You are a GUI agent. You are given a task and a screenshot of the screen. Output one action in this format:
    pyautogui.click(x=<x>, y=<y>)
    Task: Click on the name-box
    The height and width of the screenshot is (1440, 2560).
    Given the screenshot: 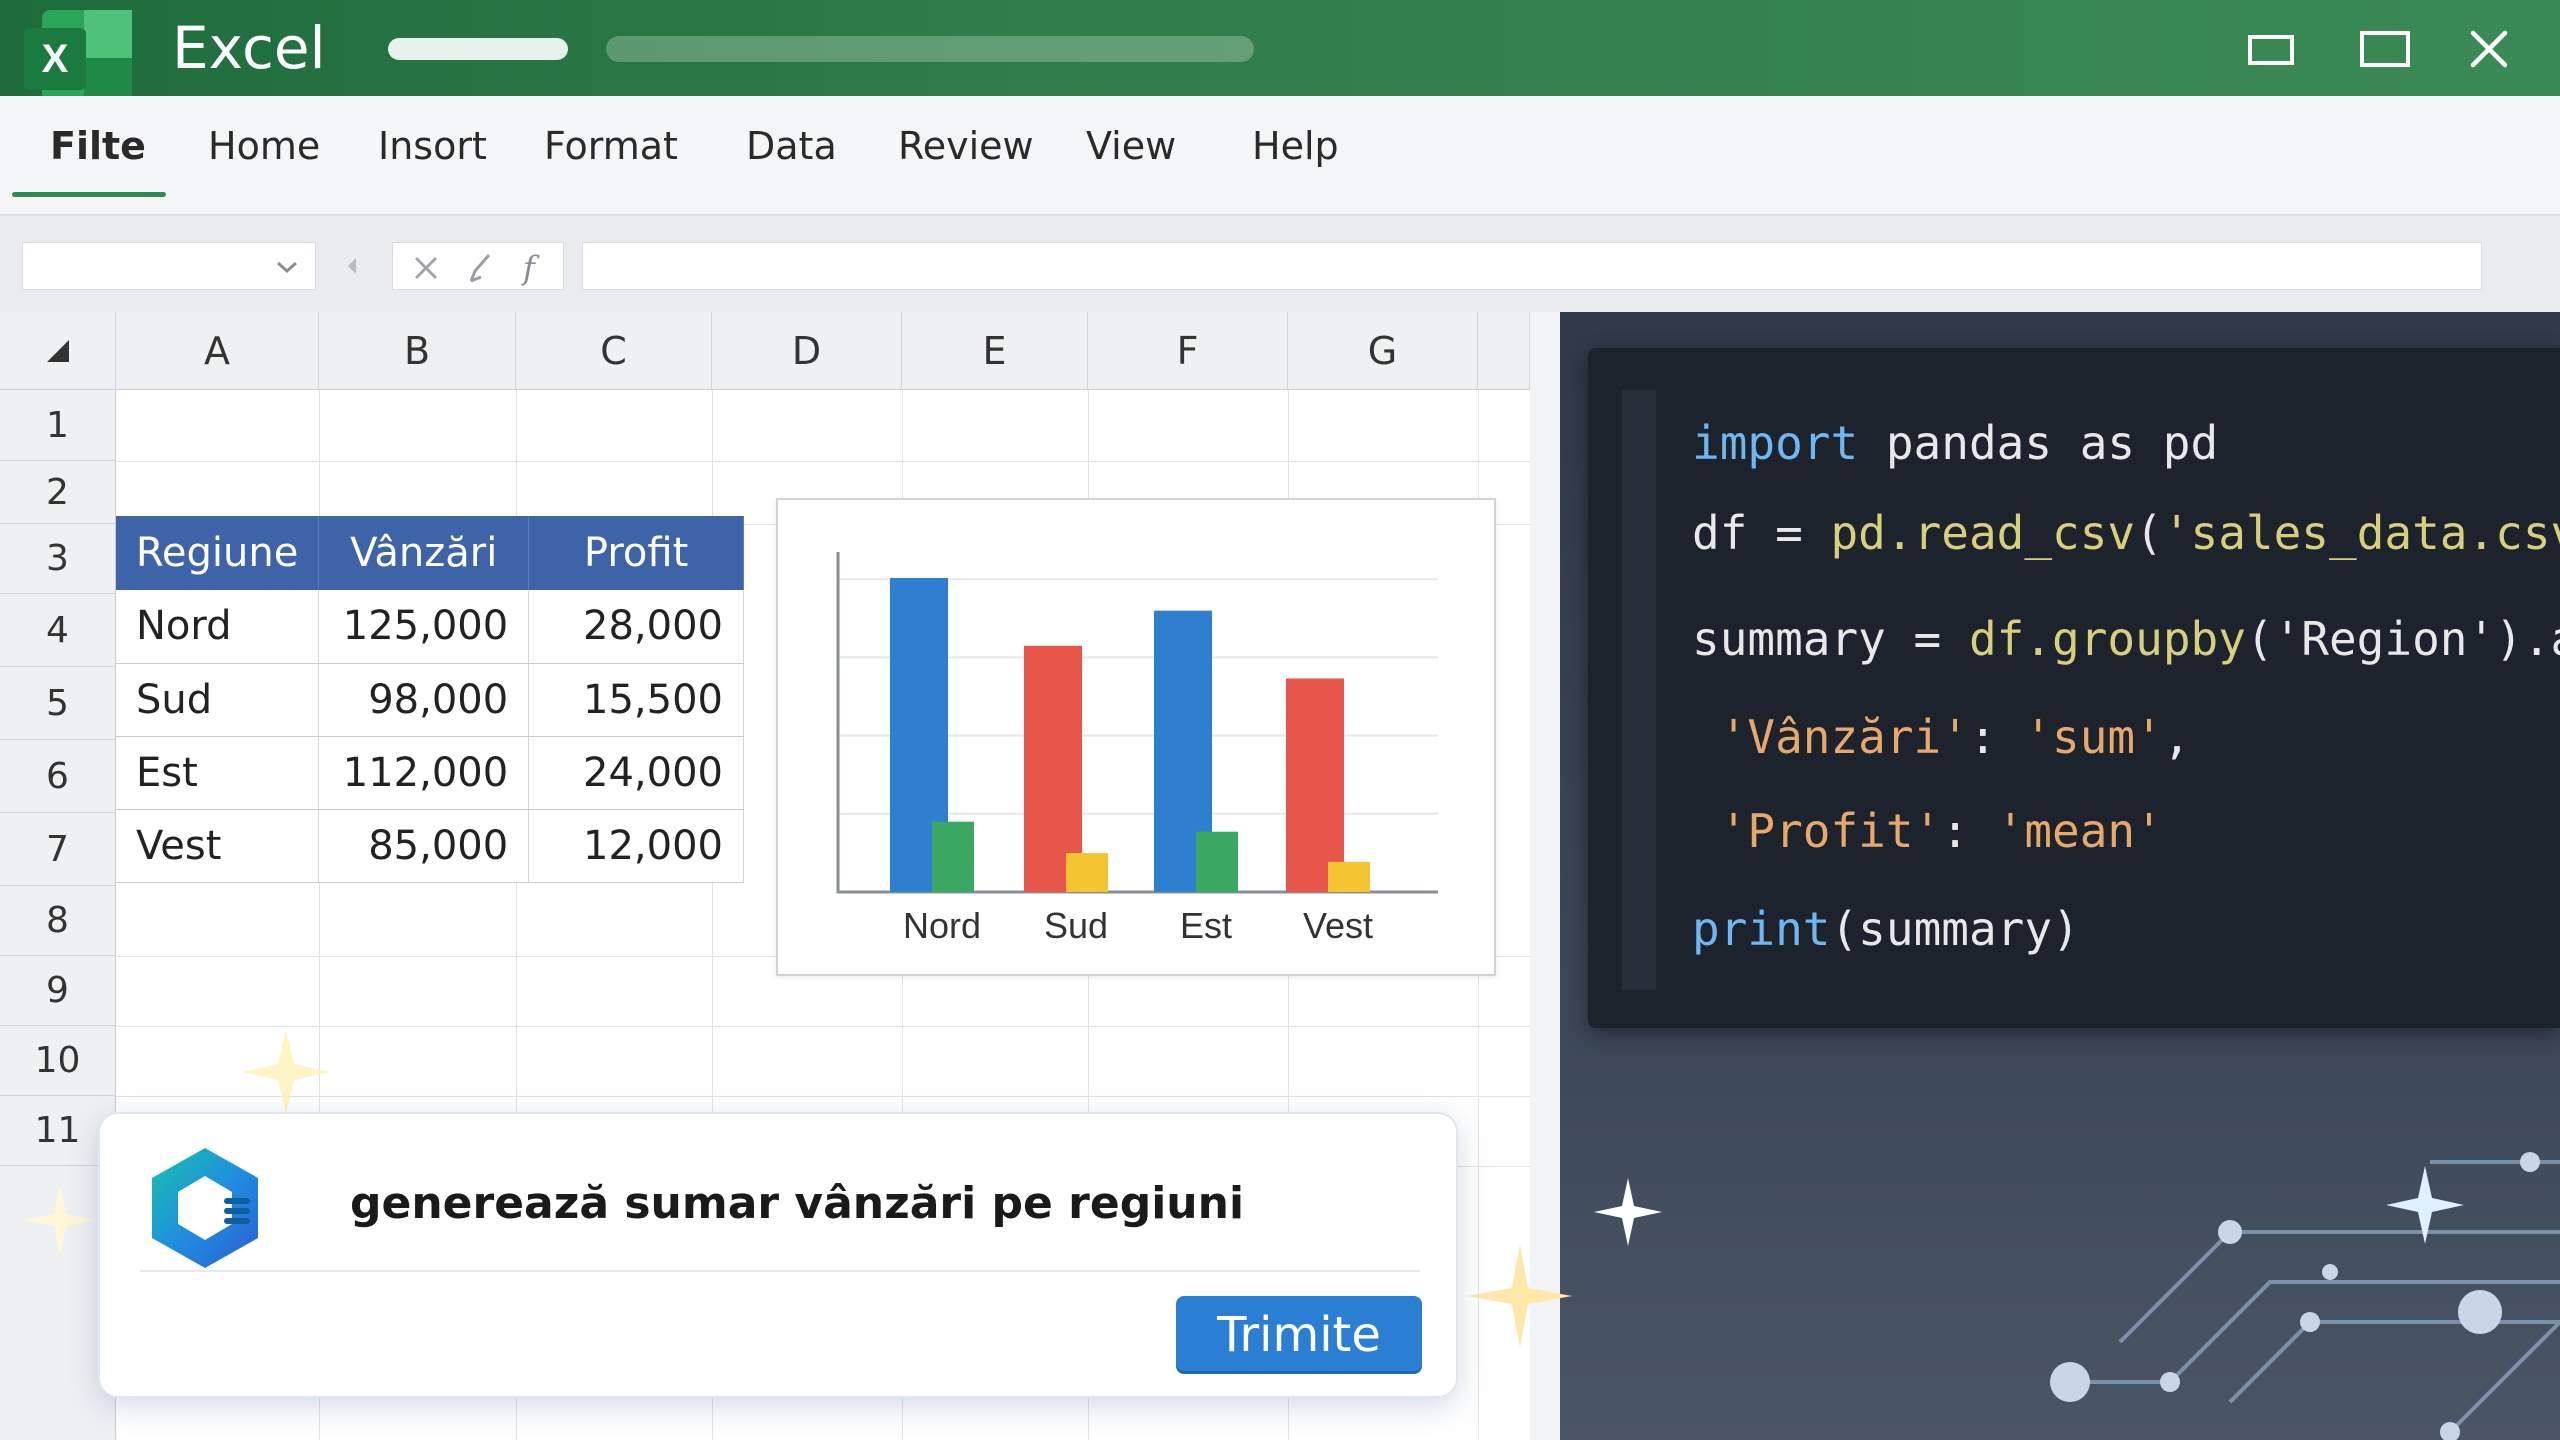 What is the action you would take?
    pyautogui.click(x=169, y=266)
    